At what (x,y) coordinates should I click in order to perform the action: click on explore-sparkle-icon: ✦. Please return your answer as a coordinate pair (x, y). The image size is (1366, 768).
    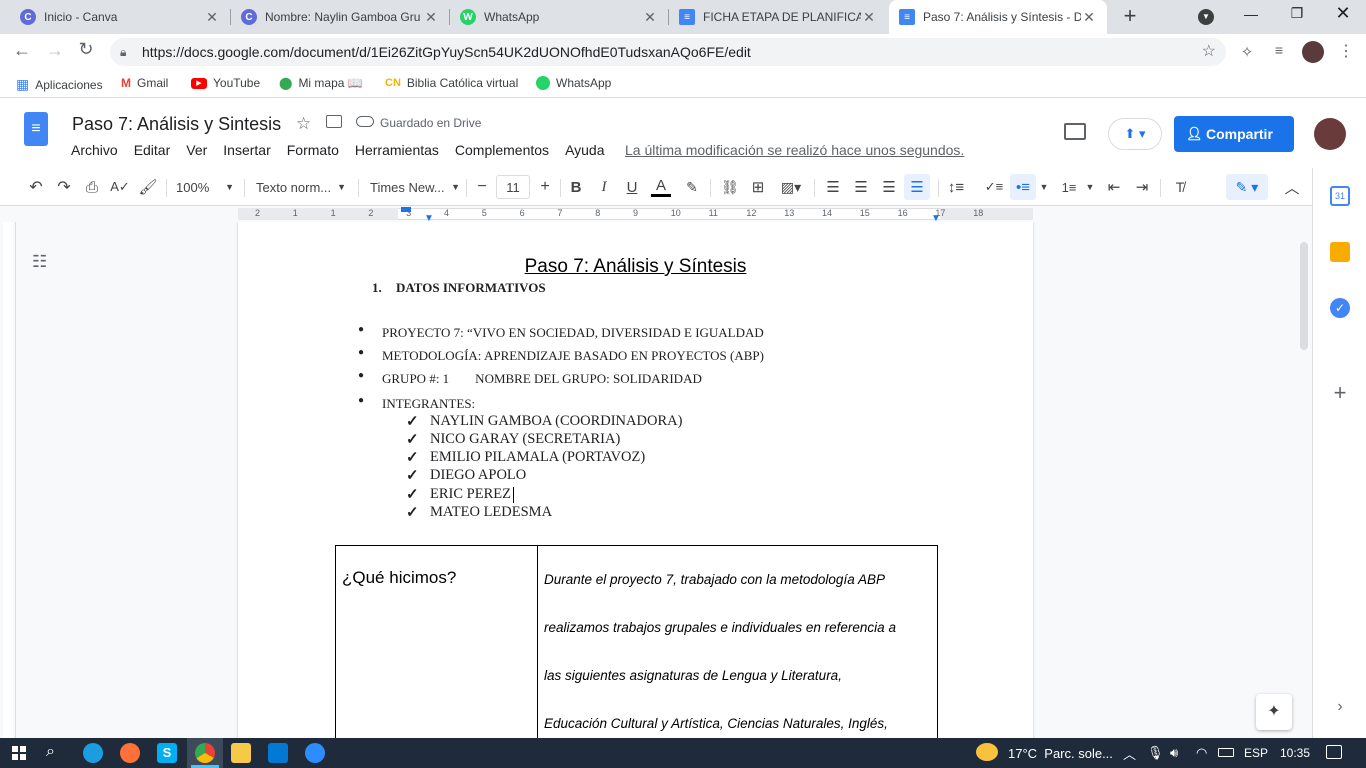
    Looking at the image, I should click on (1274, 712).